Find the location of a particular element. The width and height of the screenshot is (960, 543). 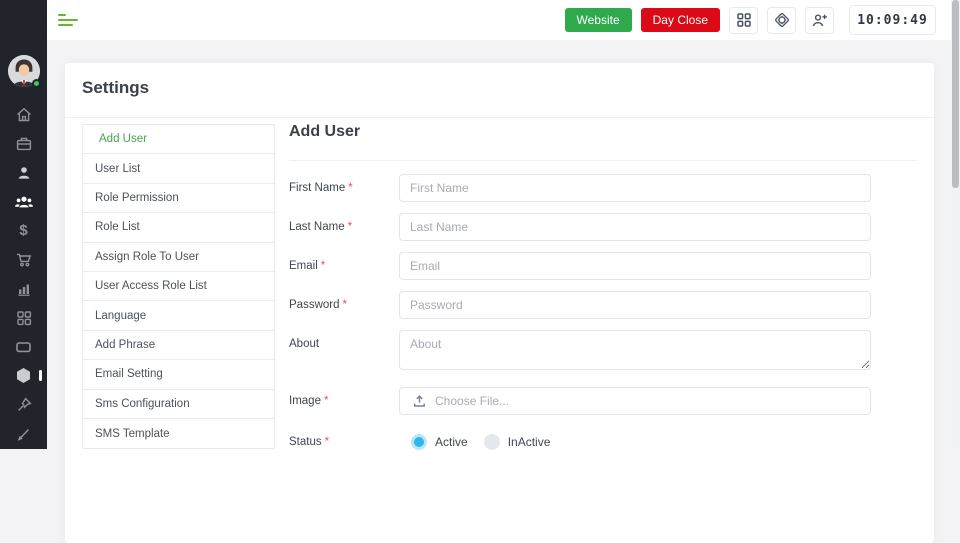

email-input is located at coordinates (635, 266).